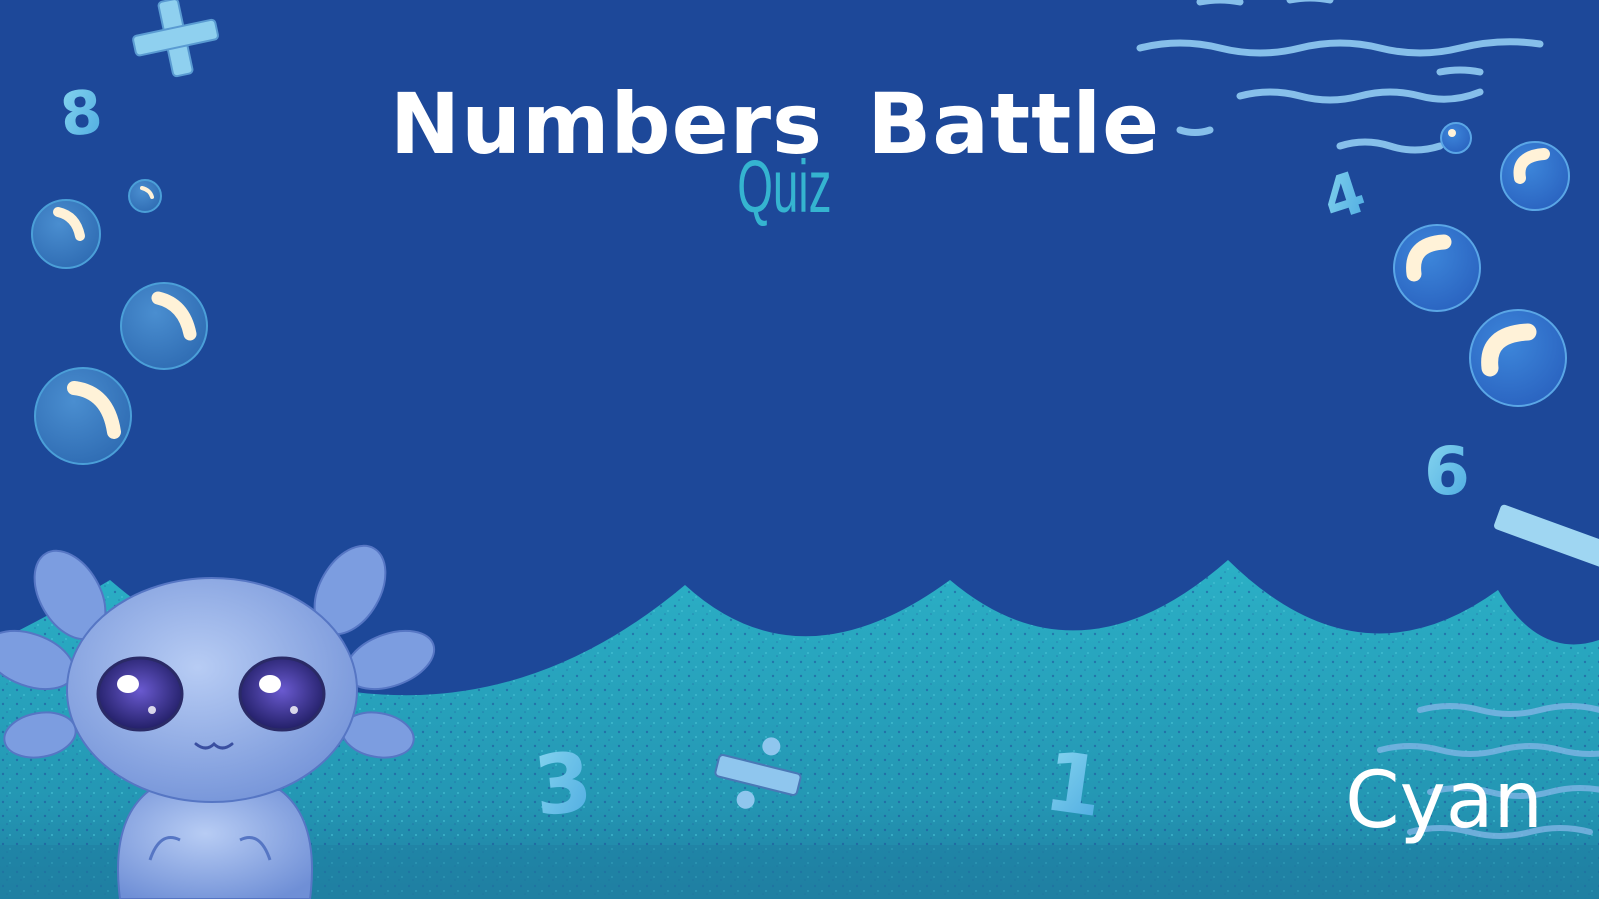 The image size is (1599, 899). I want to click on player-name: Cyan, so click(1444, 801).